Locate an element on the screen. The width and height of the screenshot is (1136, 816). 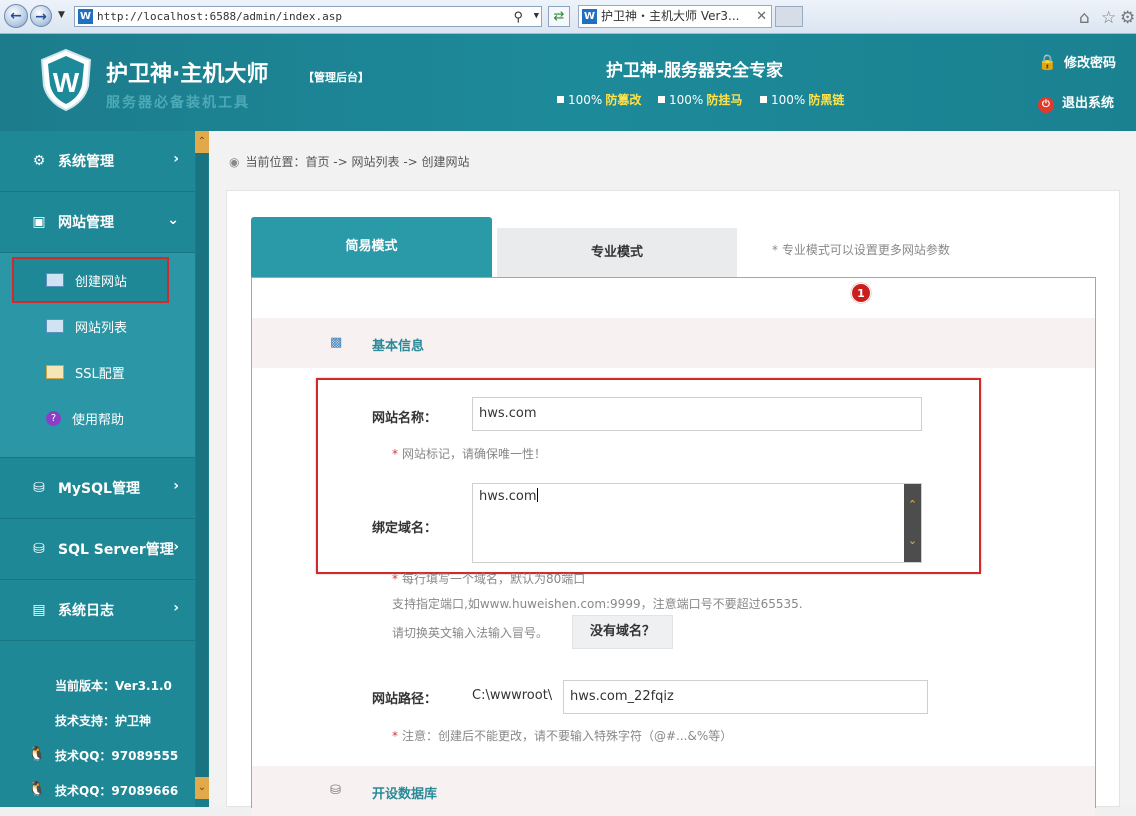
menu-website: ▣ 网站管理 ⌄ is located at coordinates (97, 222).